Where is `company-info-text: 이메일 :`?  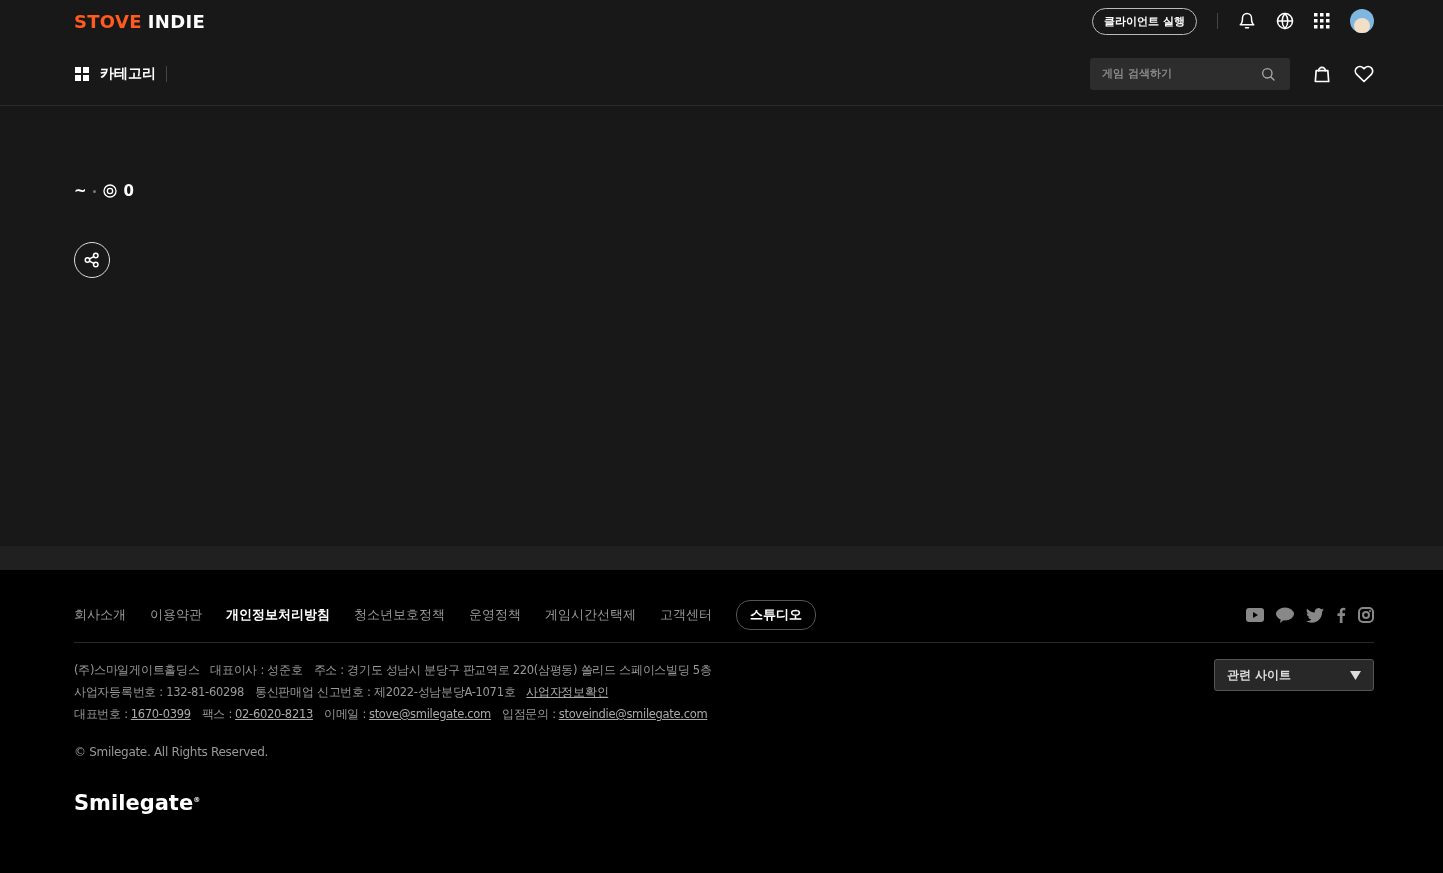 company-info-text: 이메일 : is located at coordinates (344, 714).